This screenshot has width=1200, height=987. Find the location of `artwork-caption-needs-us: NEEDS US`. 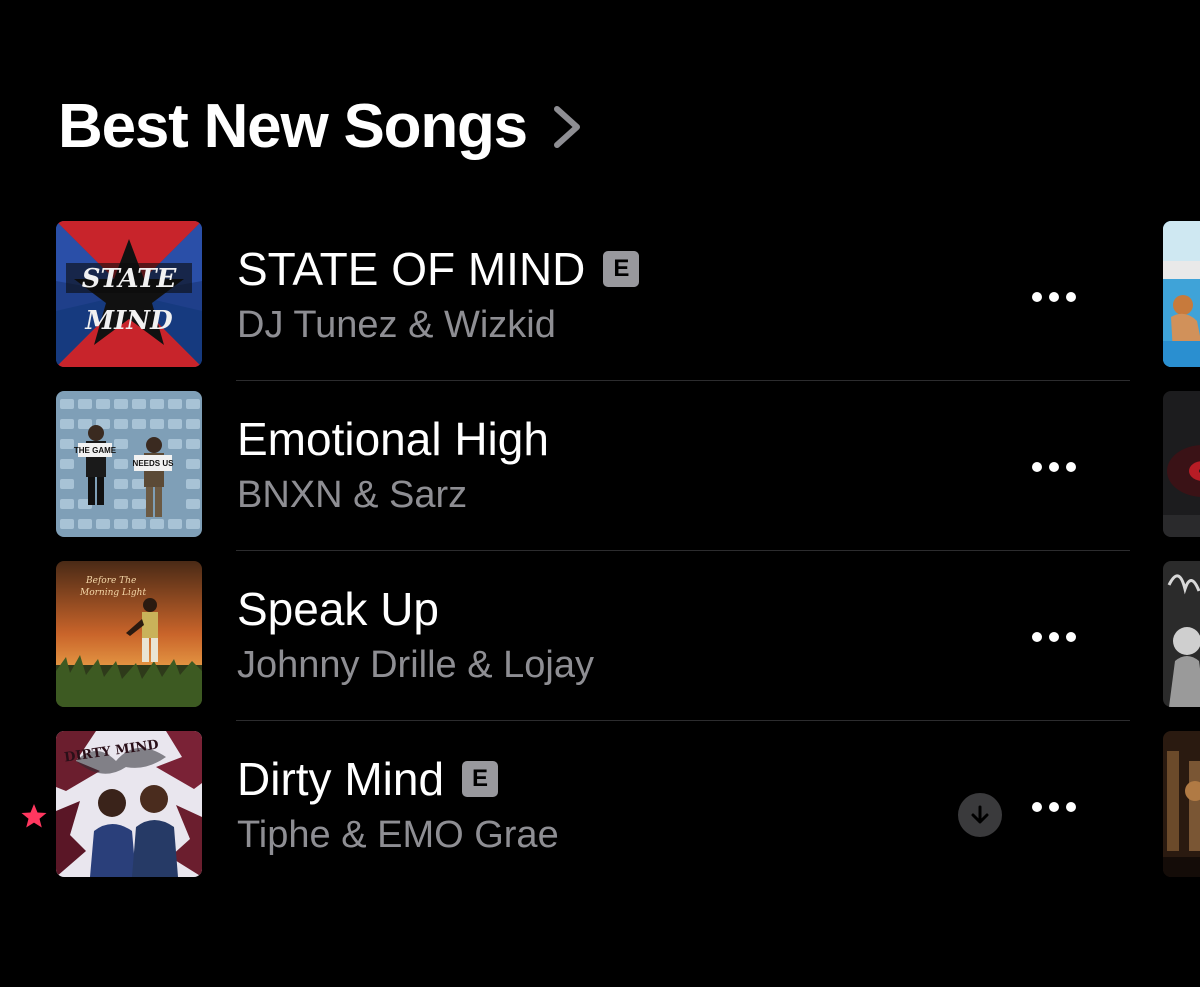

artwork-caption-needs-us: NEEDS US is located at coordinates (154, 463).